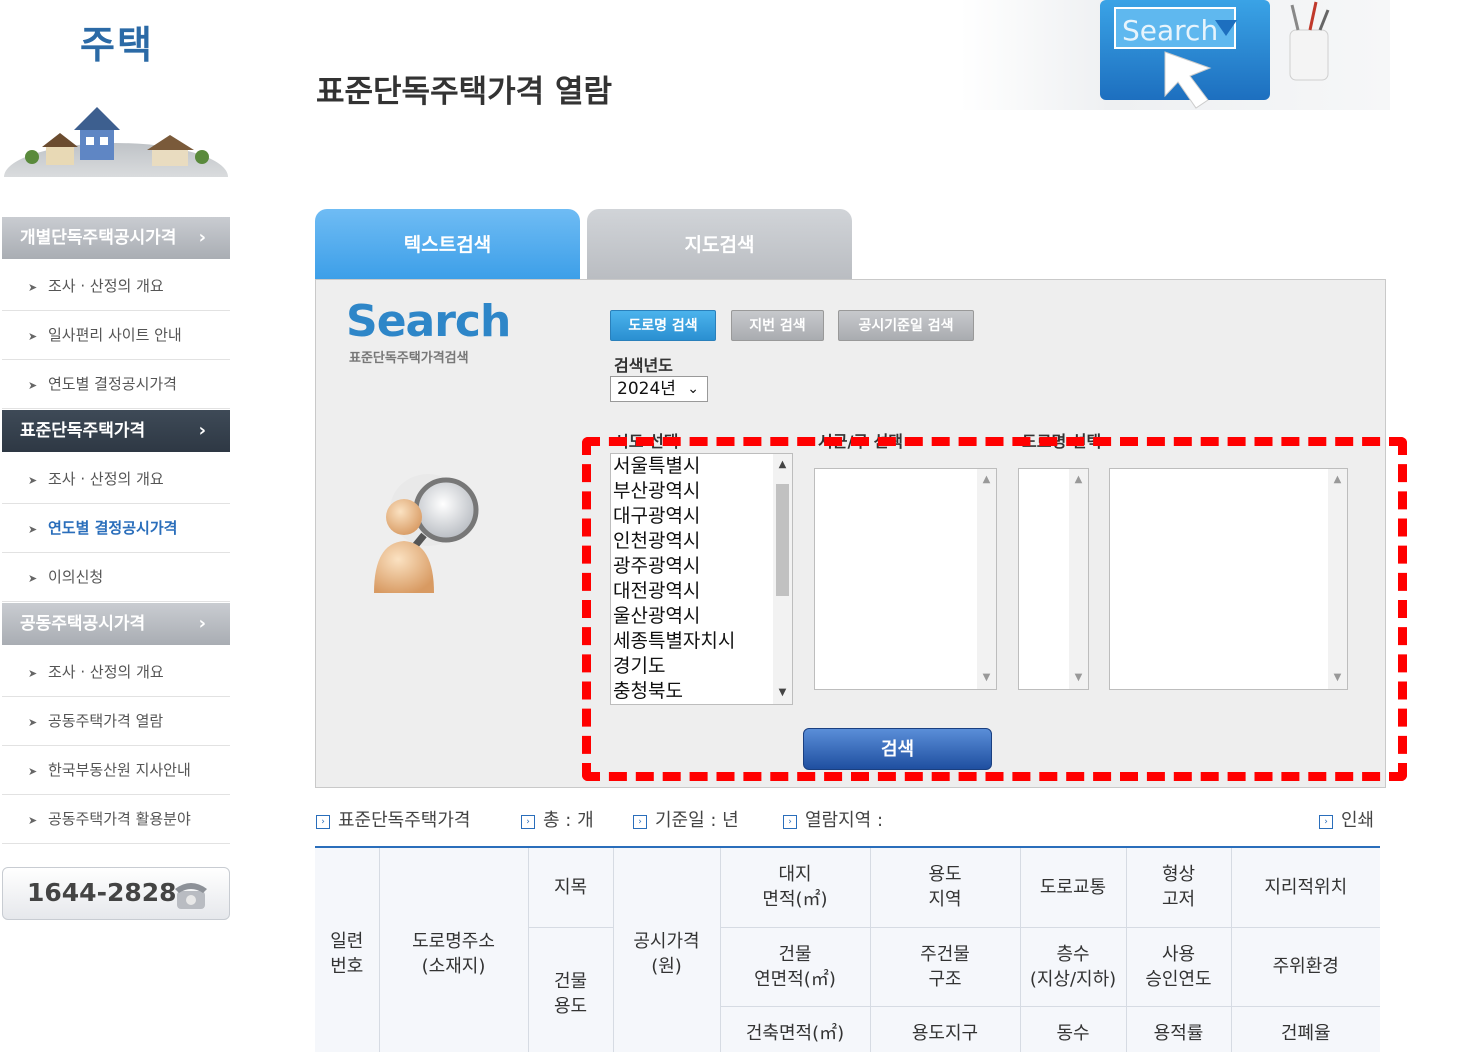  What do you see at coordinates (347, 949) in the screenshot?
I see `th-serial: 일련 번호` at bounding box center [347, 949].